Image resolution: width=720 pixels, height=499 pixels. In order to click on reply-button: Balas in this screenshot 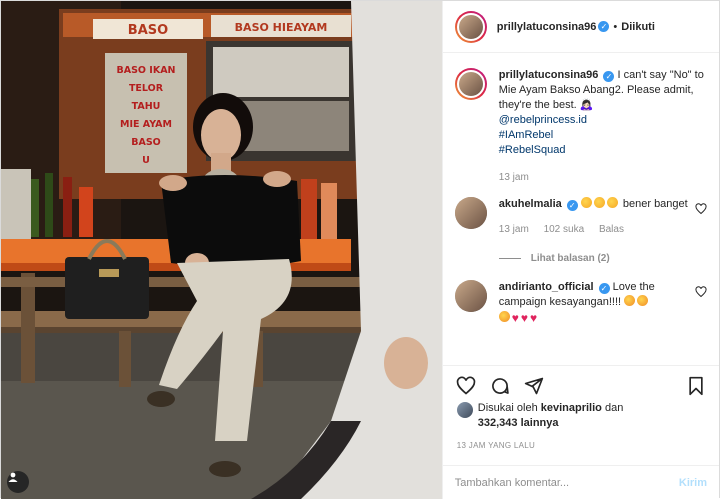, I will do `click(611, 229)`.